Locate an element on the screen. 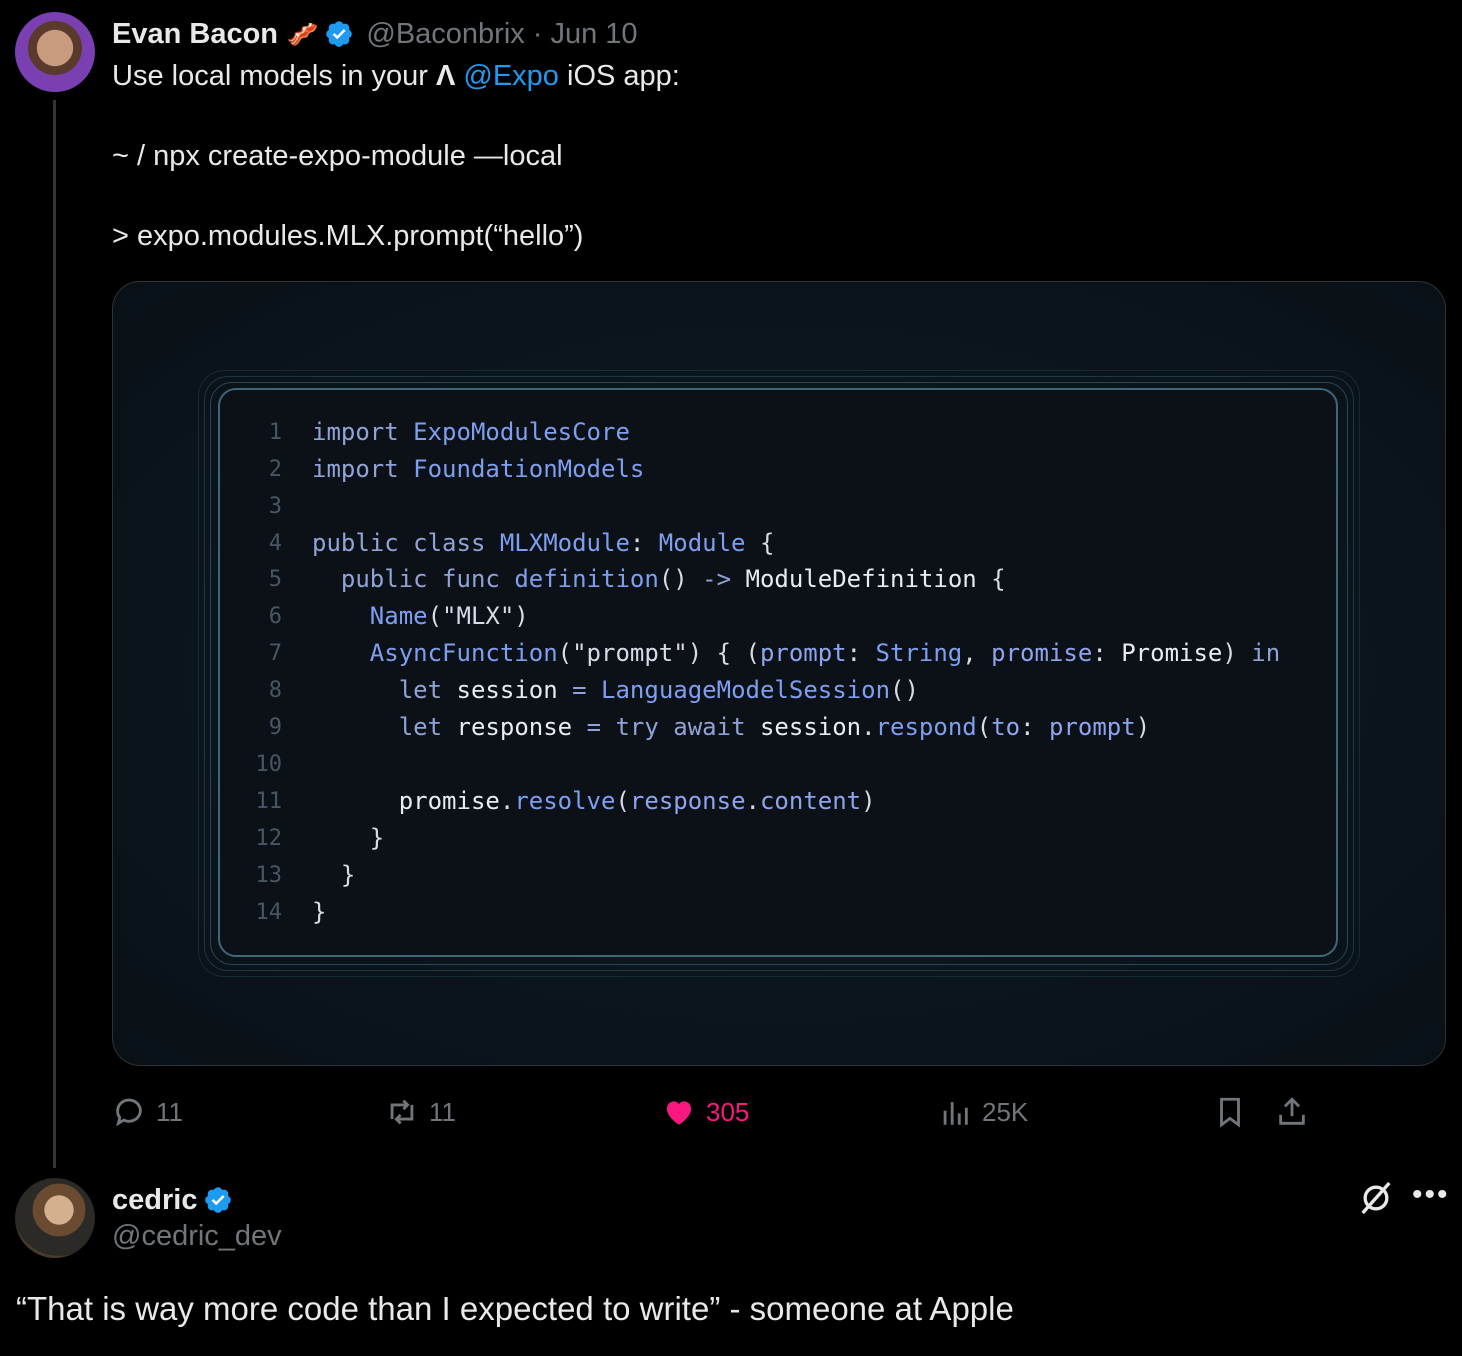  code-line: Name("MLX") is located at coordinates (449, 616).